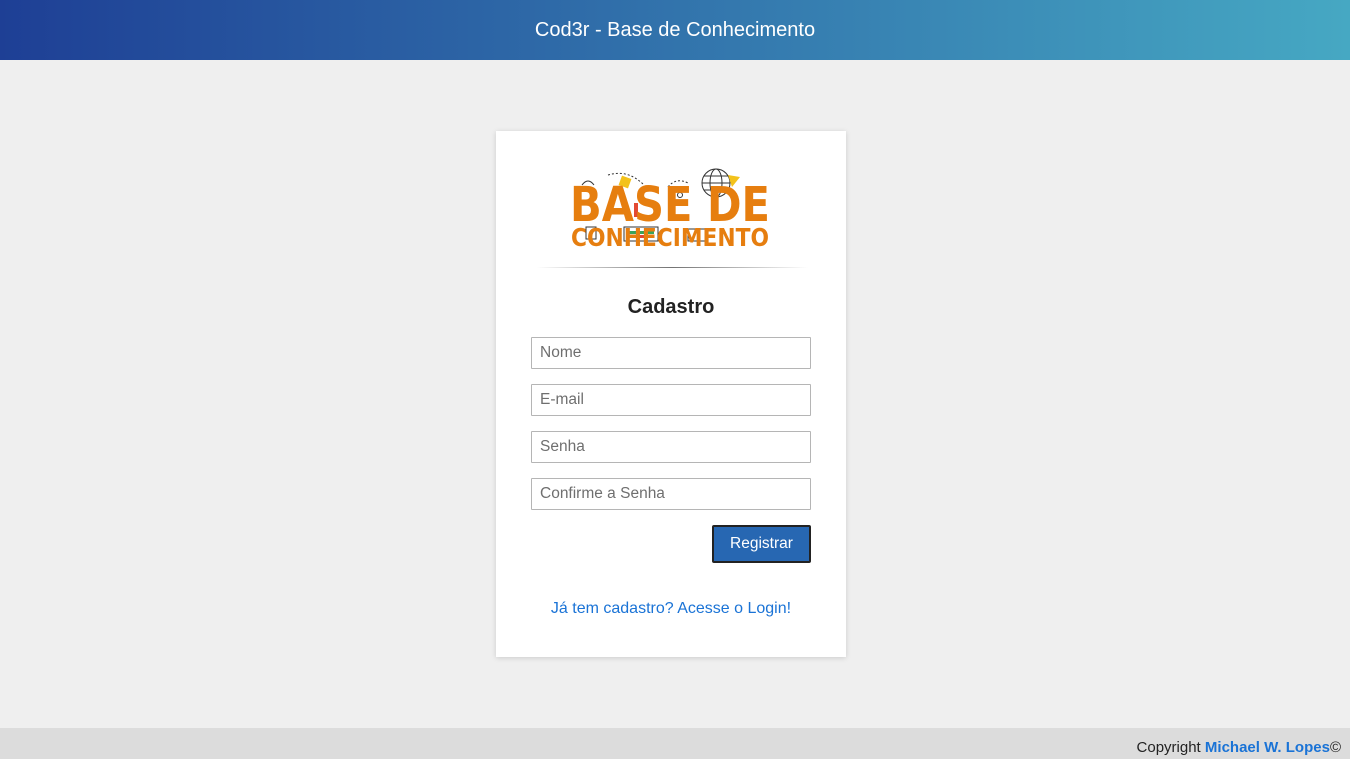 The image size is (1350, 759). What do you see at coordinates (671, 353) in the screenshot?
I see `name-input` at bounding box center [671, 353].